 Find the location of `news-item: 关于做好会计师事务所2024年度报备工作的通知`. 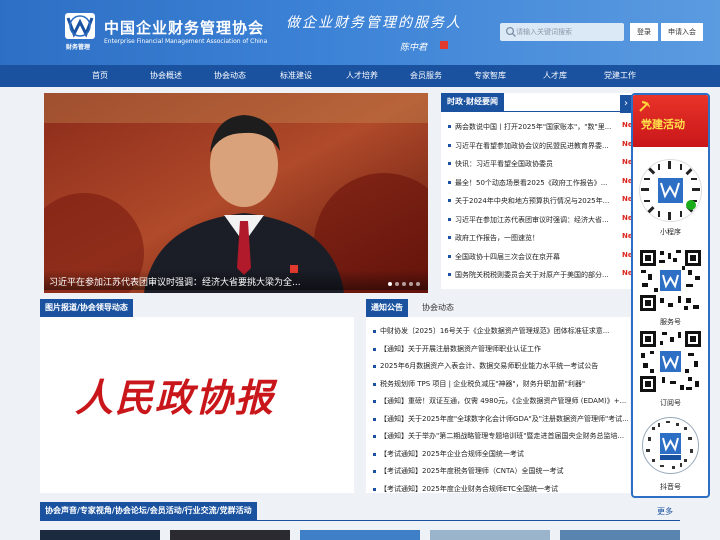

news-item: 关于做好会计师事务所2024年度报备工作的通知 is located at coordinates (537, 288).